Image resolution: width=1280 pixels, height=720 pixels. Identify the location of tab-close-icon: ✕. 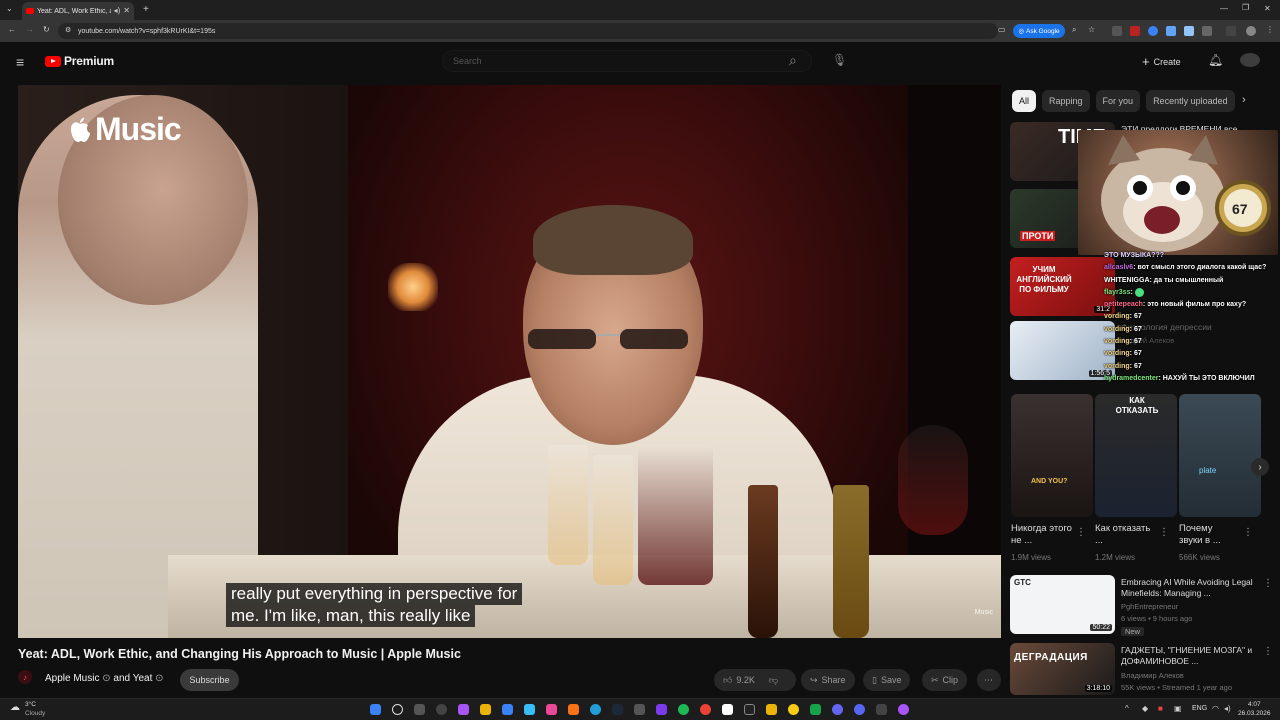
(126, 11).